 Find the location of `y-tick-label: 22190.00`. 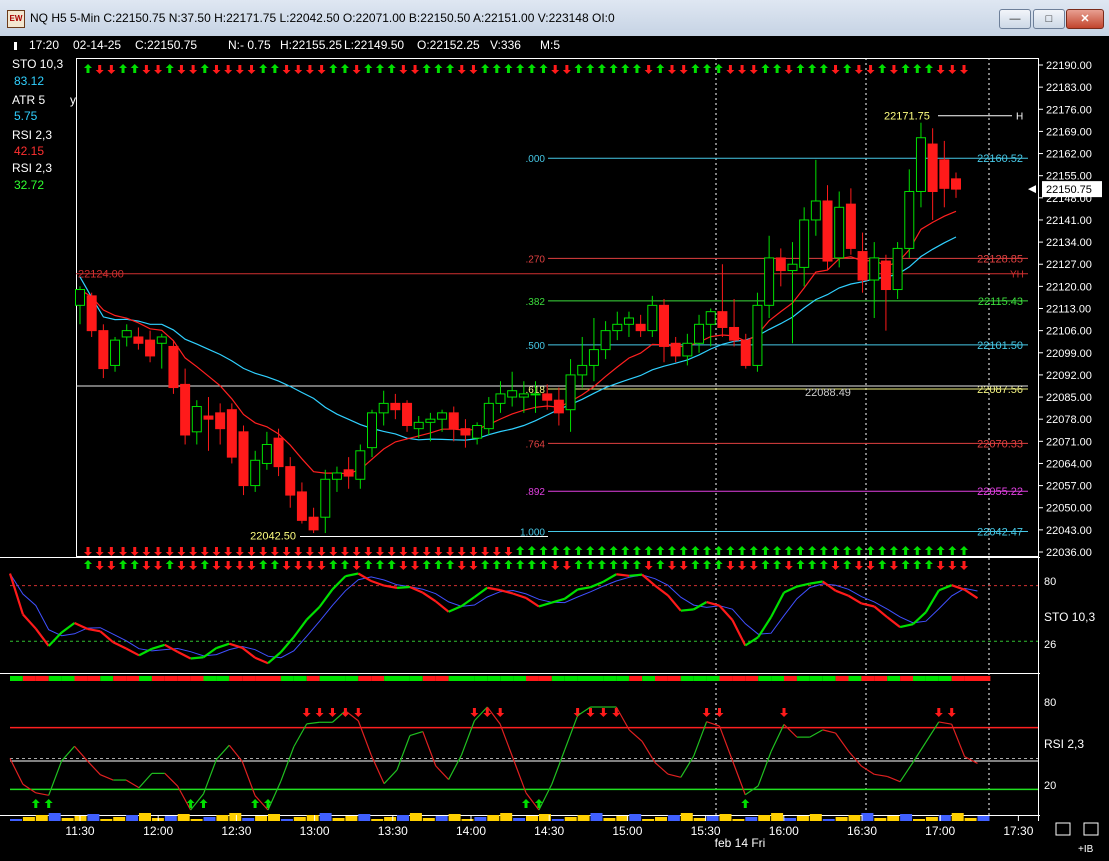

y-tick-label: 22190.00 is located at coordinates (1069, 66).